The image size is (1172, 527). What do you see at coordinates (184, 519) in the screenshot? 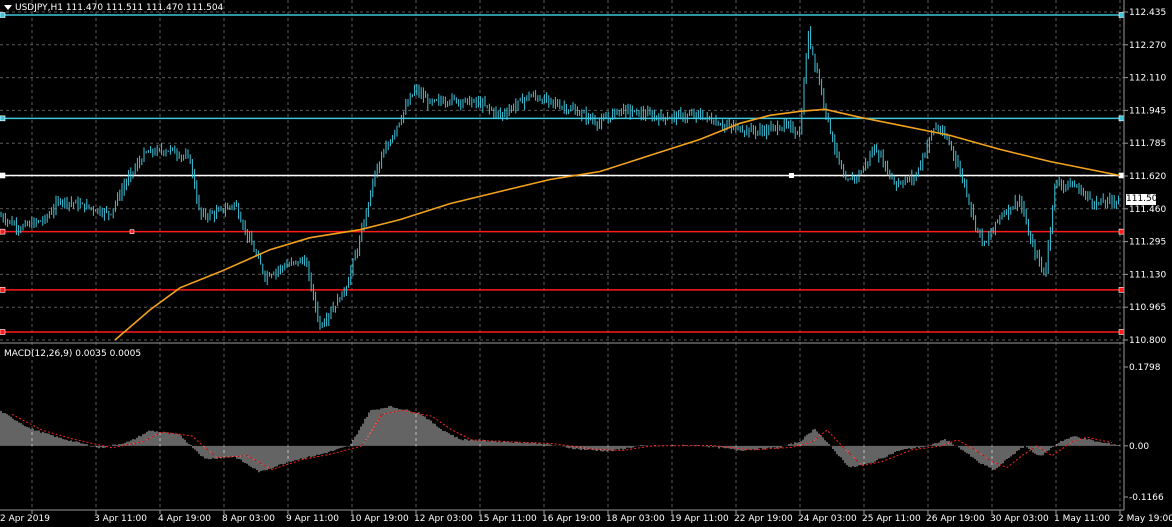
I see `time-tick-label: 4 Apr 19:00` at bounding box center [184, 519].